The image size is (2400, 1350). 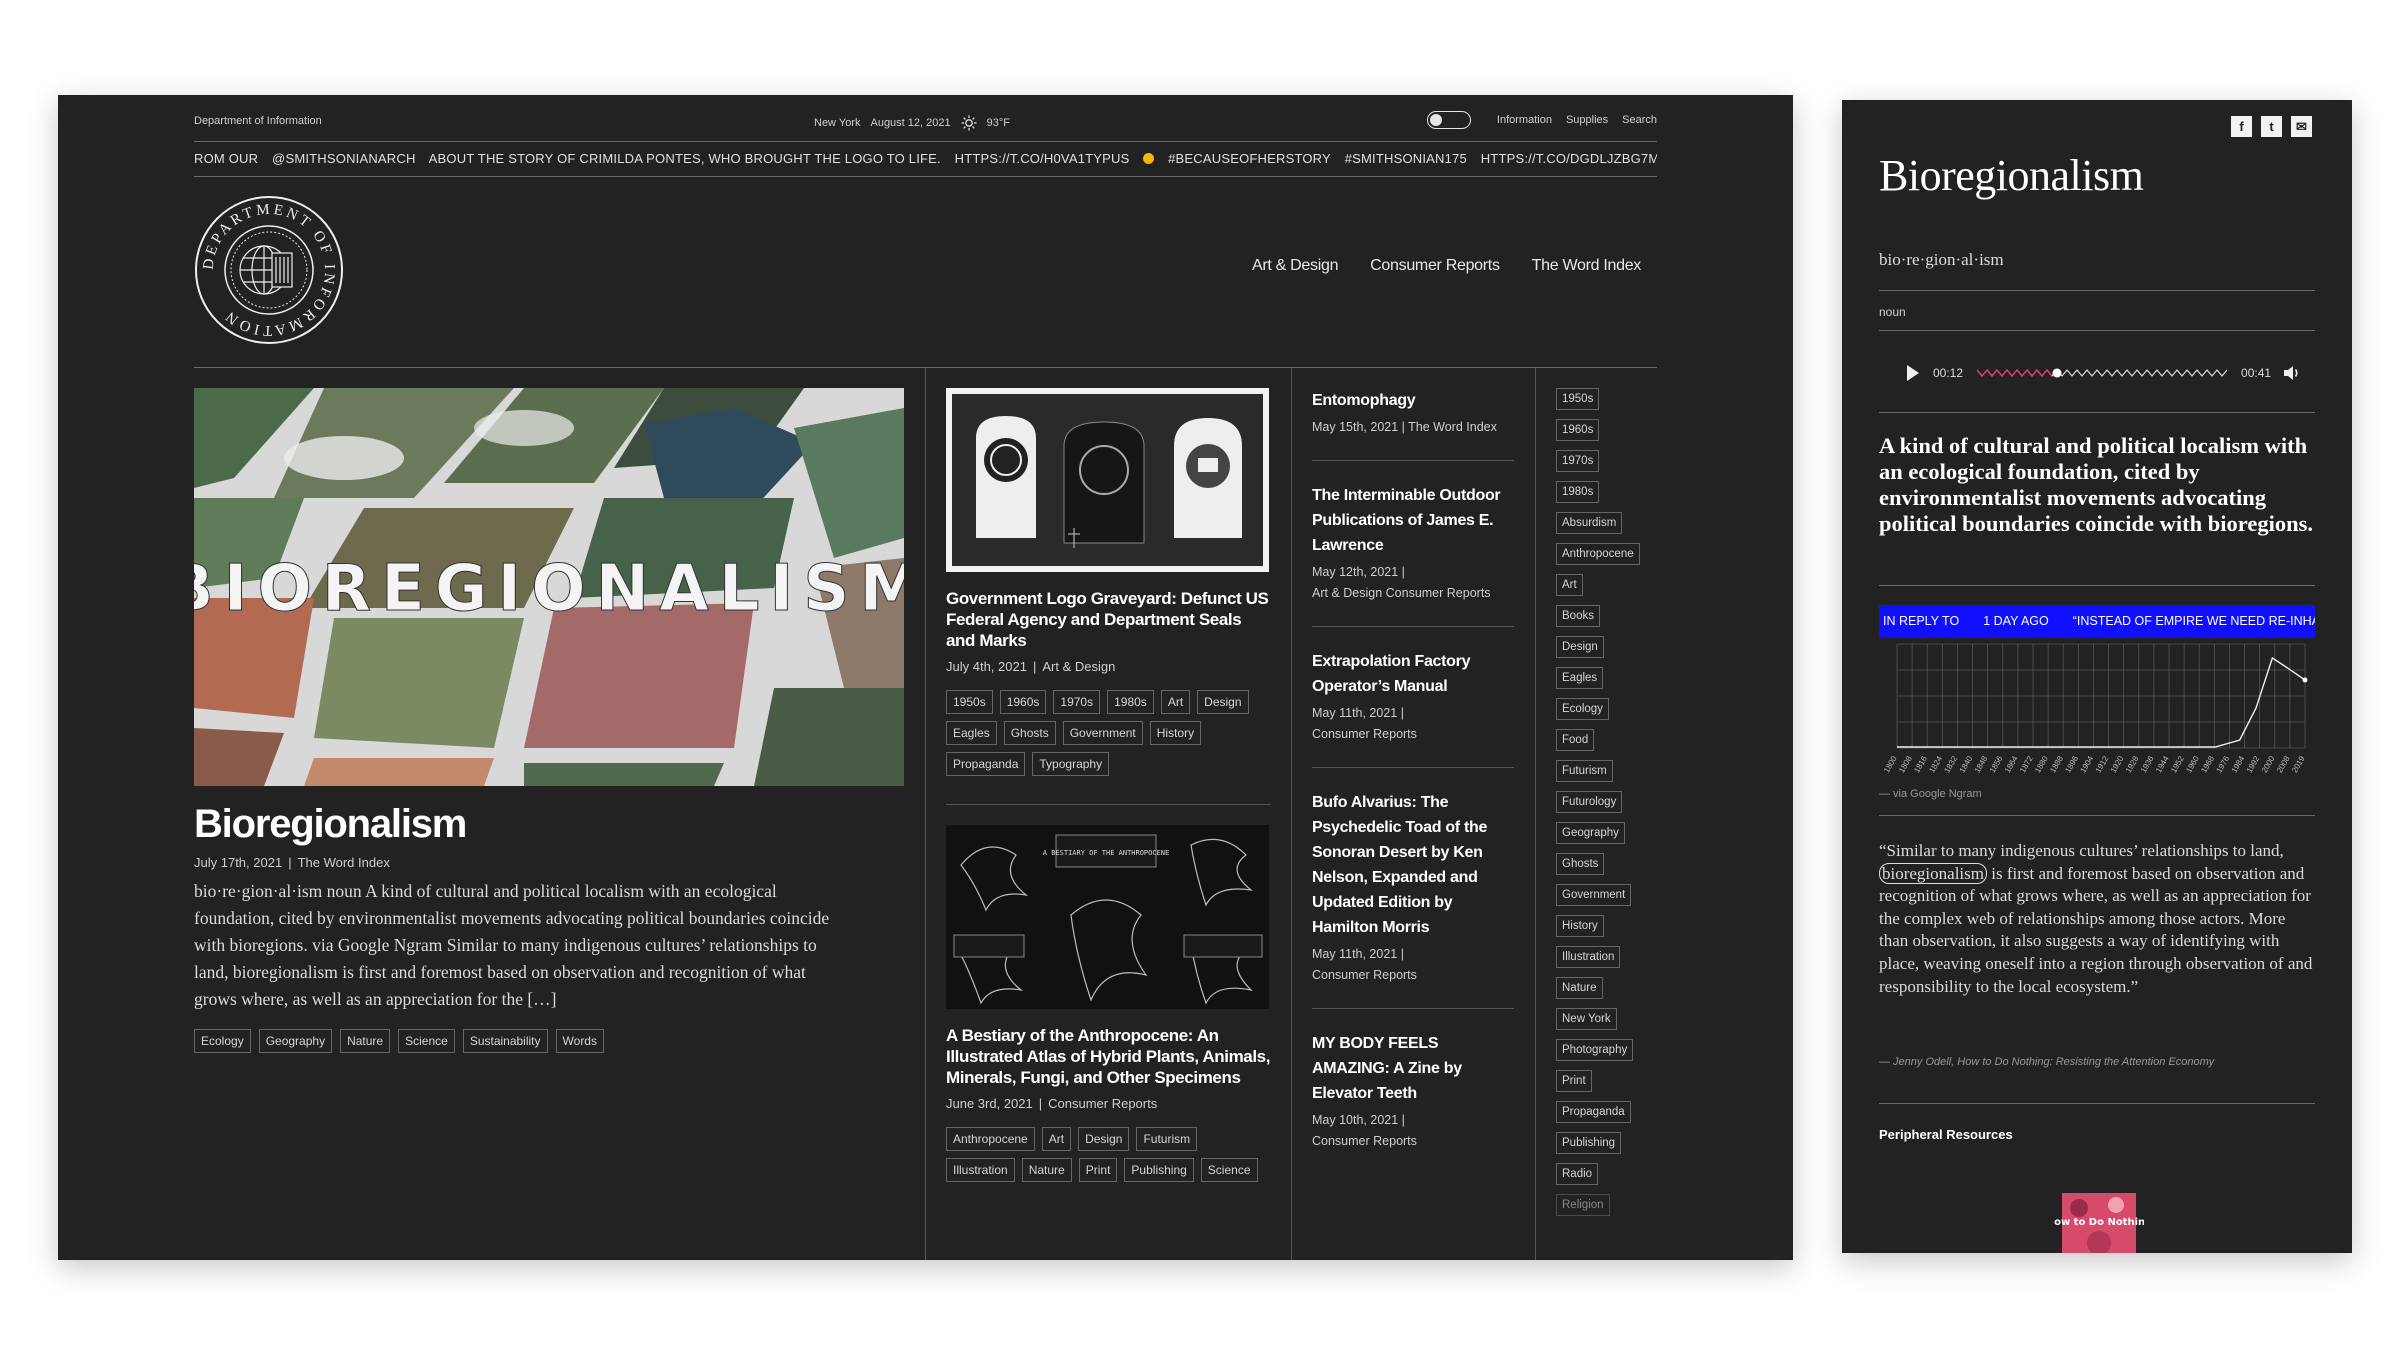 What do you see at coordinates (1588, 957) in the screenshot?
I see `tag-index-item: Illustration` at bounding box center [1588, 957].